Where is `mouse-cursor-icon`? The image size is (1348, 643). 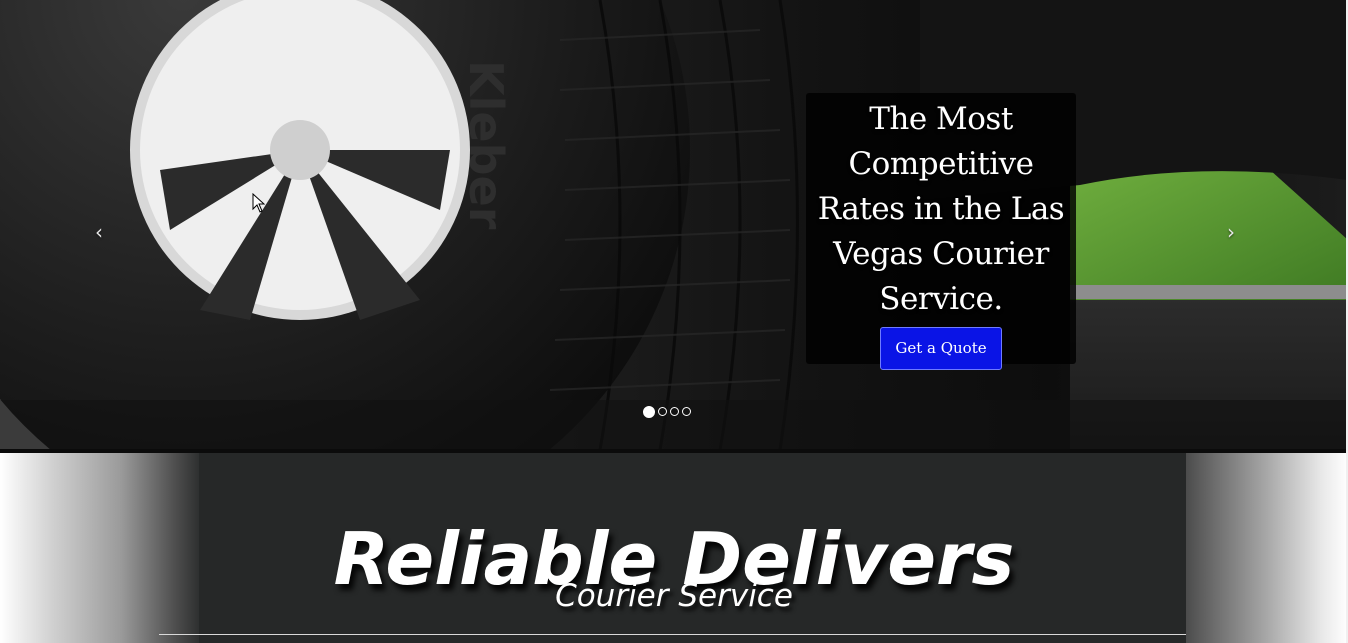
mouse-cursor-icon is located at coordinates (259, 203).